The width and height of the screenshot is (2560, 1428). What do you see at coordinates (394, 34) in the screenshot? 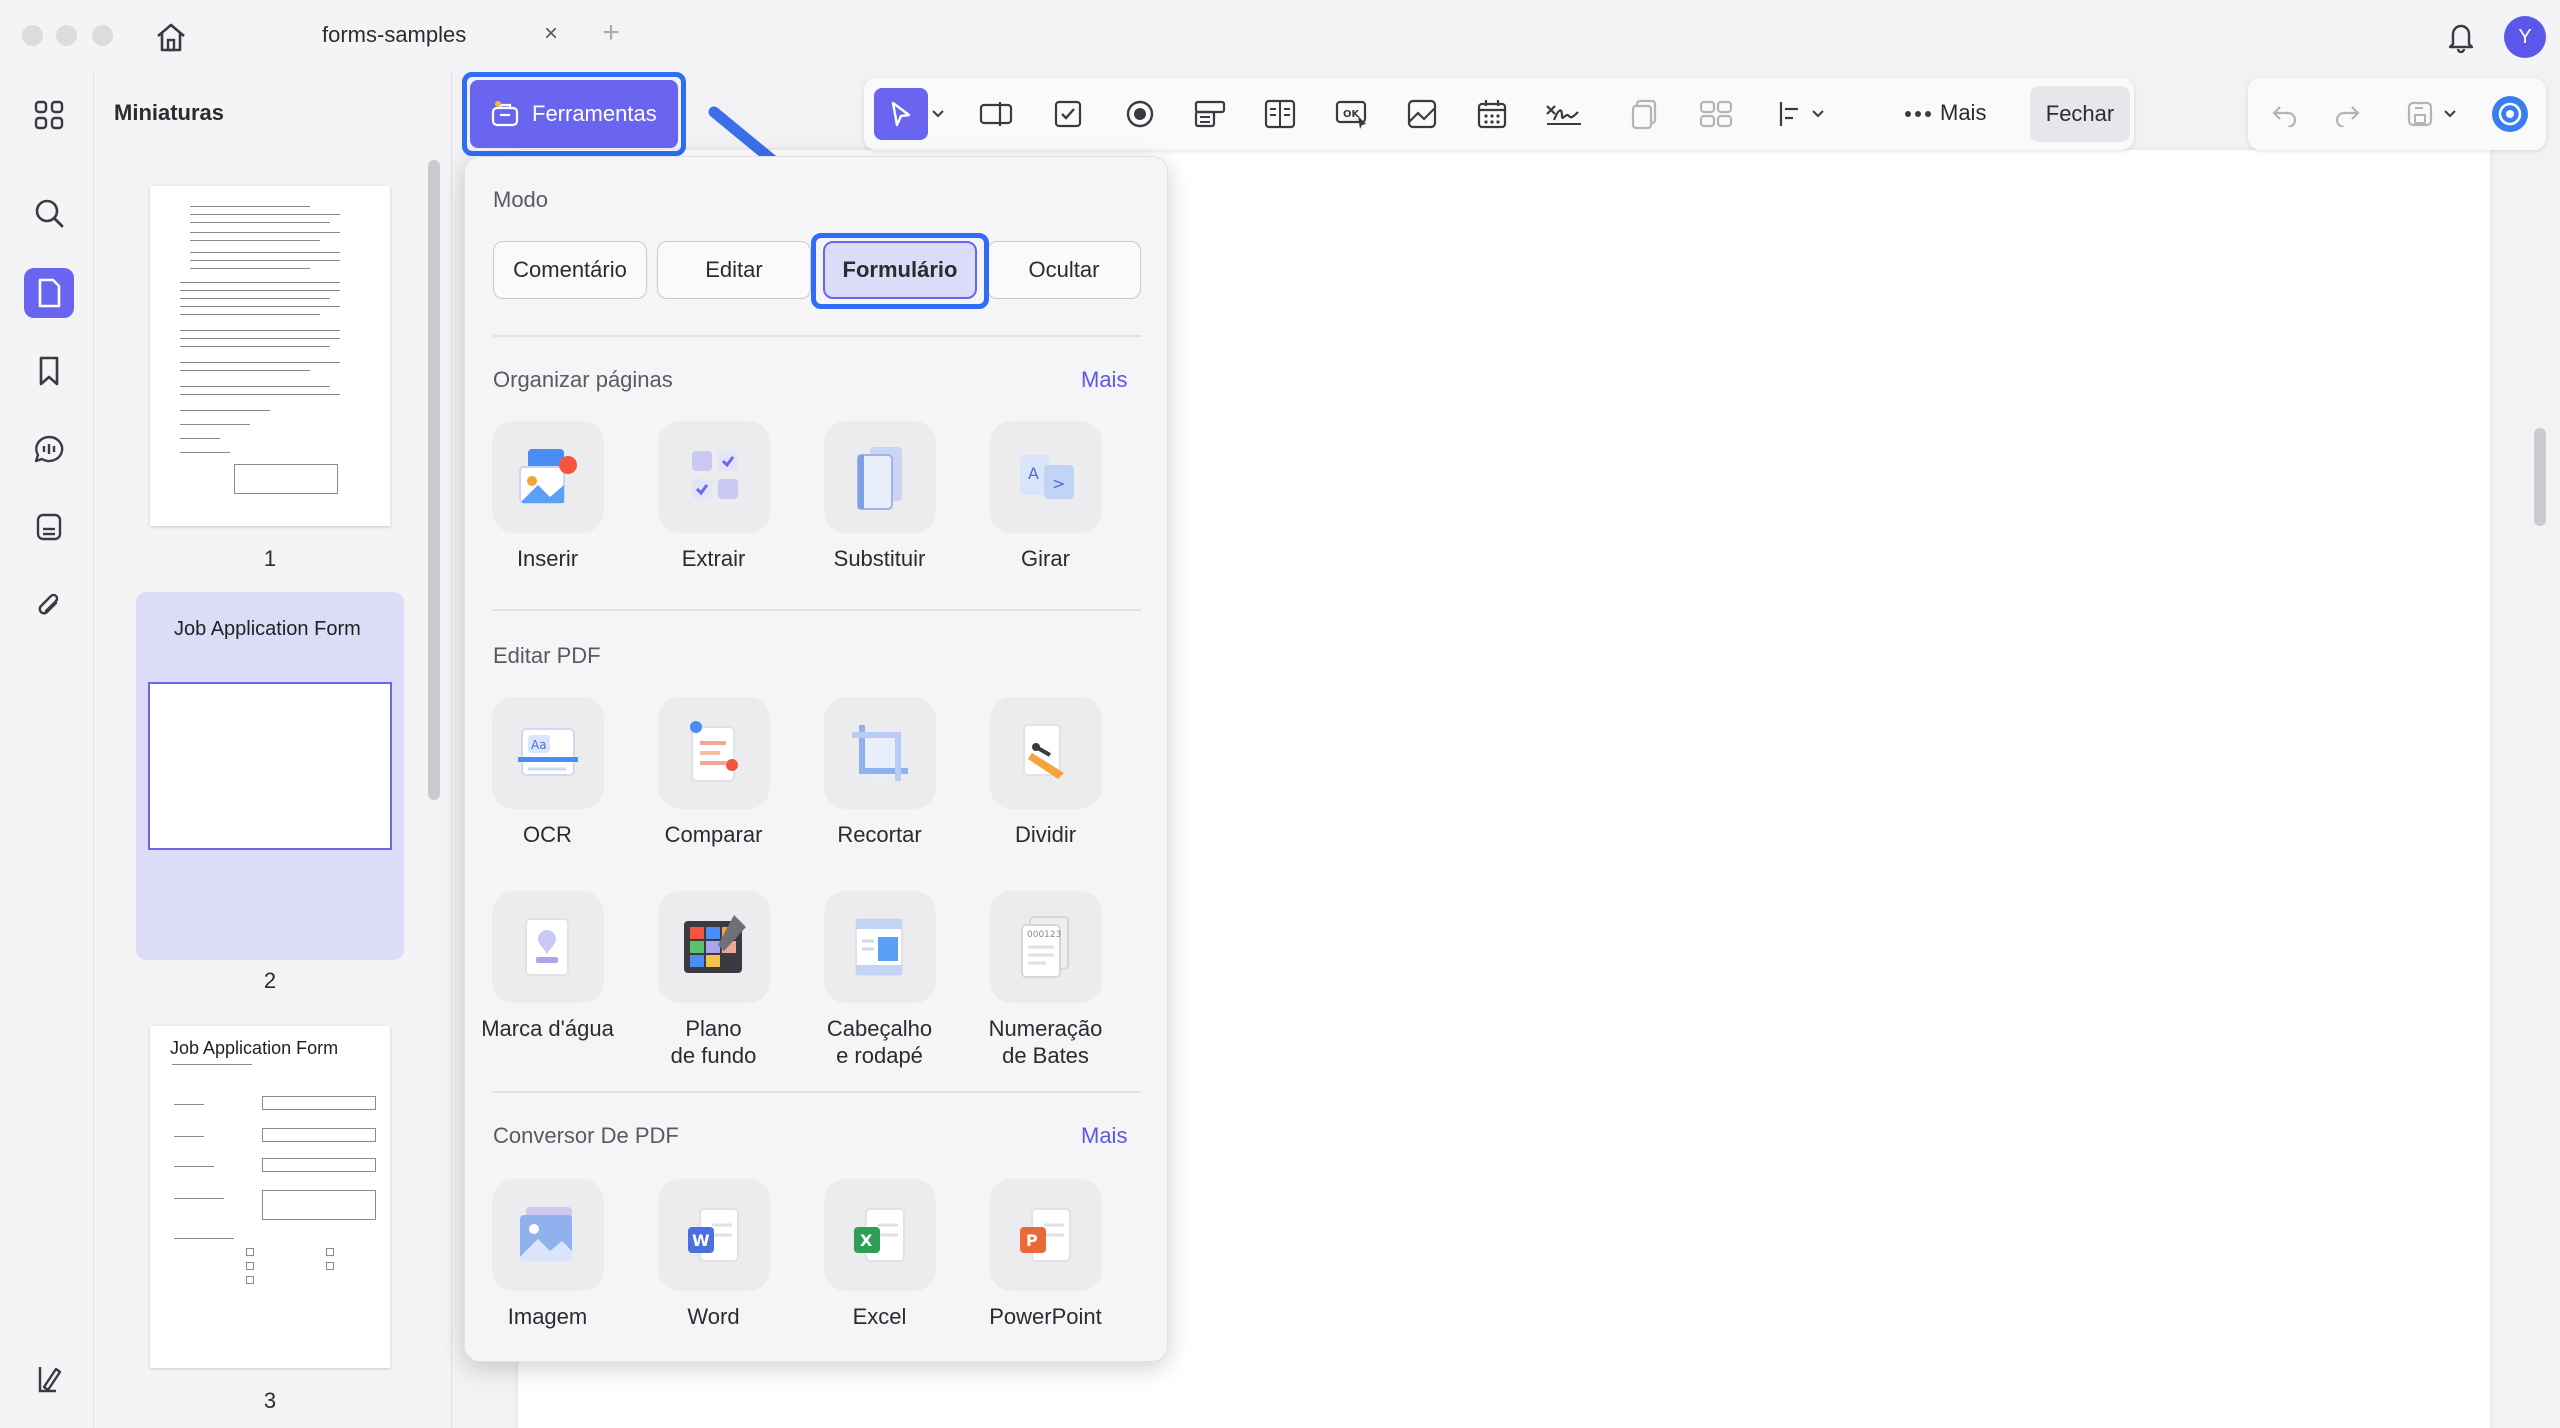
I see `tab-title: forms-samples` at bounding box center [394, 34].